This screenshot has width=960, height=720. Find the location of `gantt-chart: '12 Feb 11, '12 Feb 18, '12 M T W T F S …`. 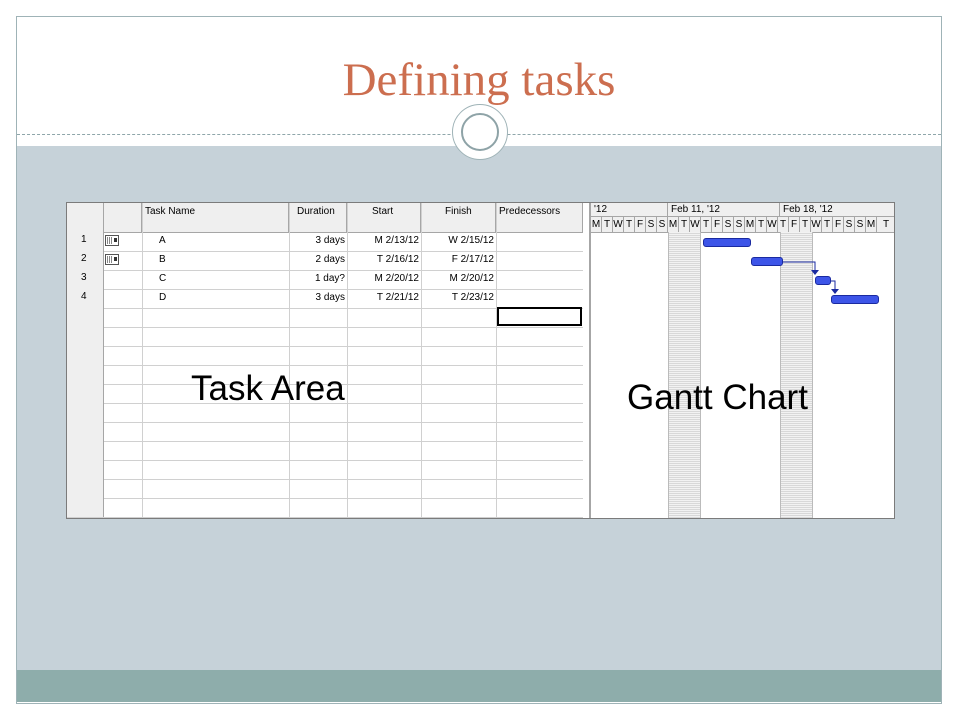

gantt-chart: '12 Feb 11, '12 Feb 18, '12 M T W T F S … is located at coordinates (741, 360).